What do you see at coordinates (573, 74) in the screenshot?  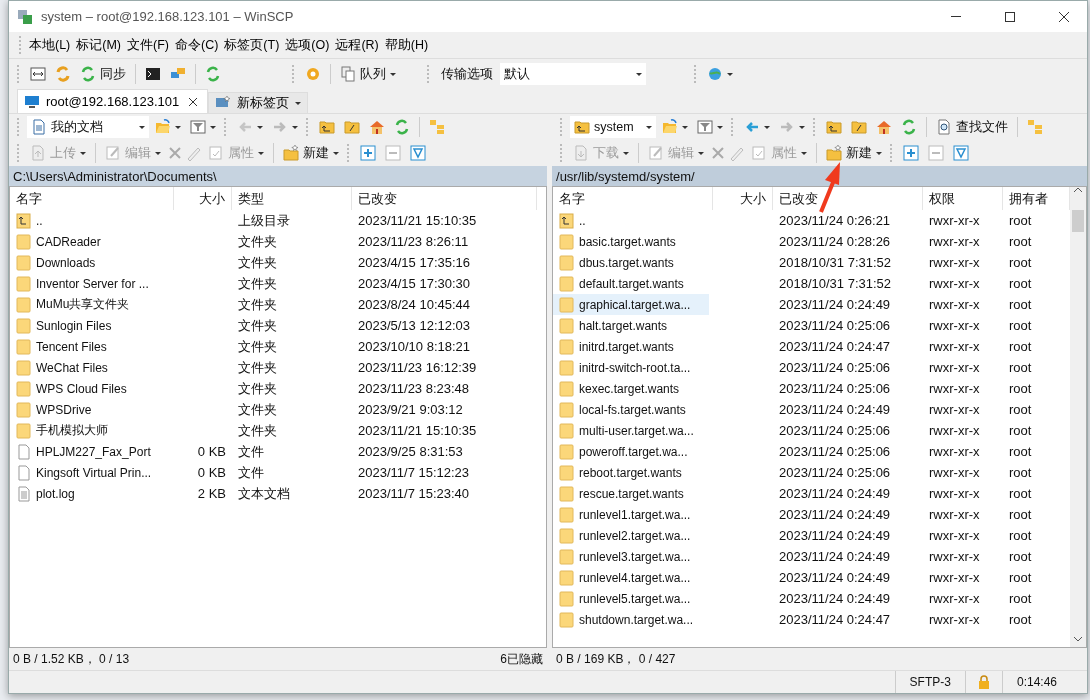 I see `transfer-dropdown: 默认` at bounding box center [573, 74].